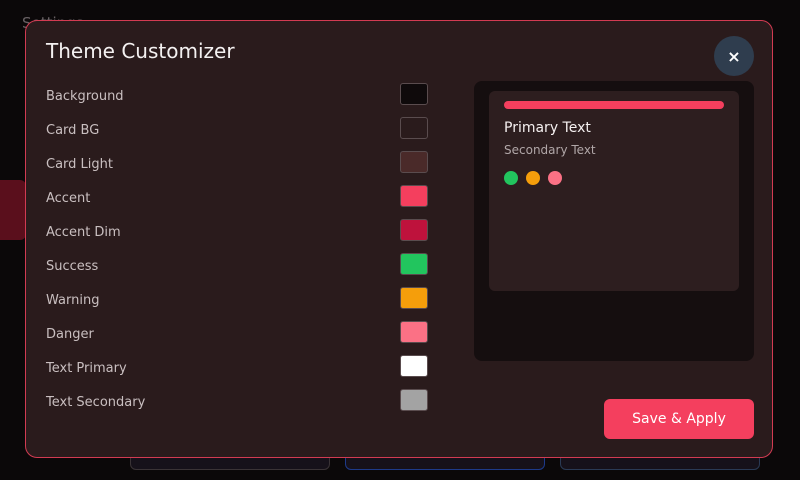 The width and height of the screenshot is (800, 480). What do you see at coordinates (85, 96) in the screenshot?
I see `color-label: Background` at bounding box center [85, 96].